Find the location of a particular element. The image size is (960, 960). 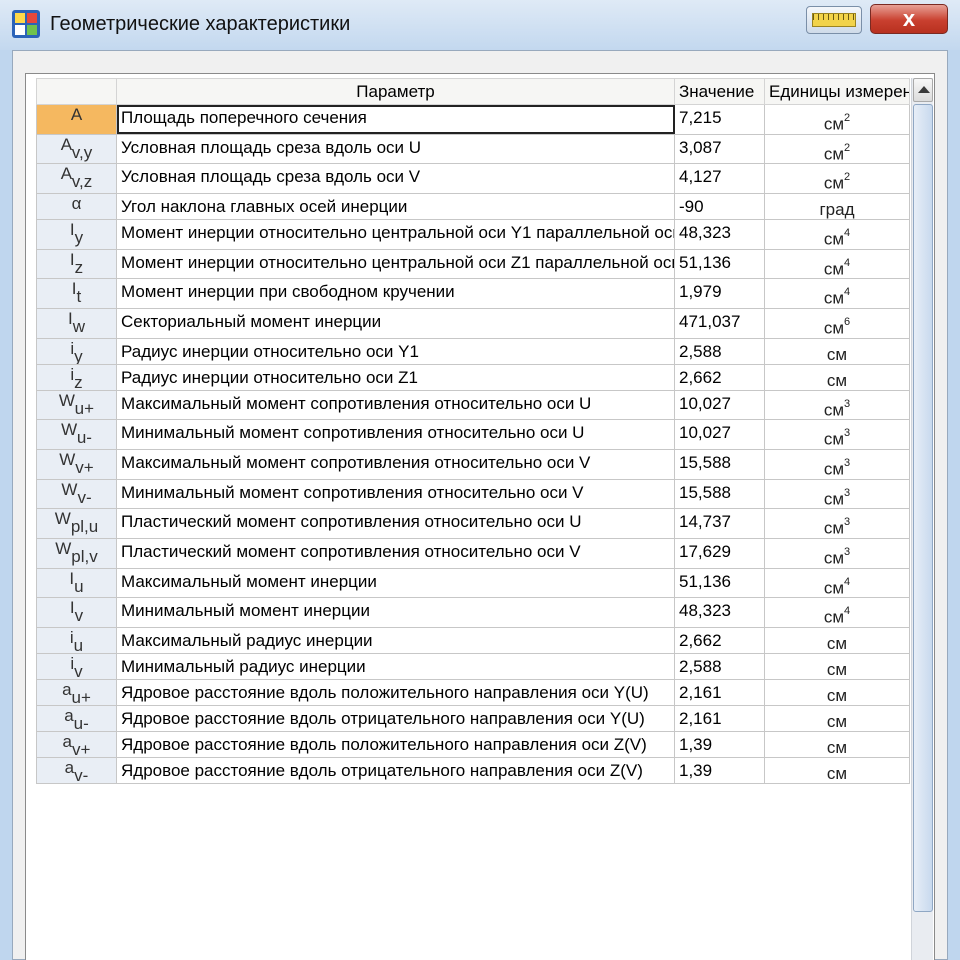

value-cell: 7,215 is located at coordinates (719, 119).